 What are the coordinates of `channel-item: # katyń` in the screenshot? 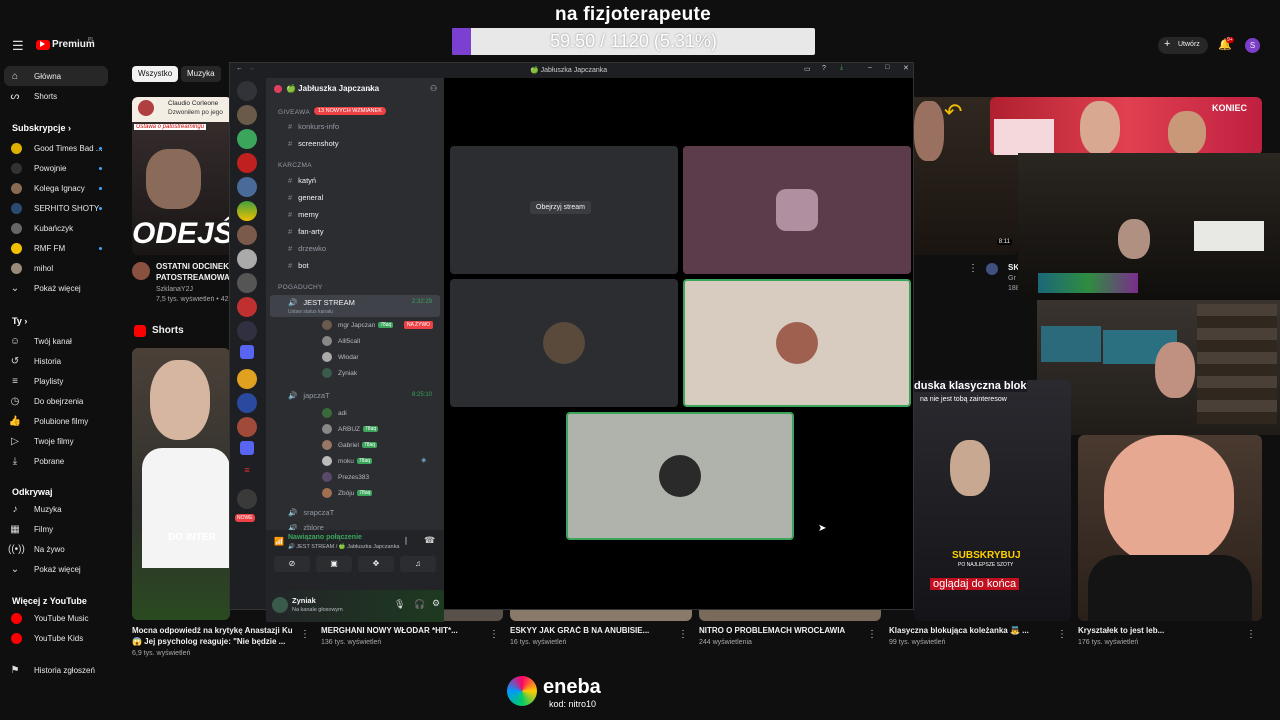 It's located at (302, 180).